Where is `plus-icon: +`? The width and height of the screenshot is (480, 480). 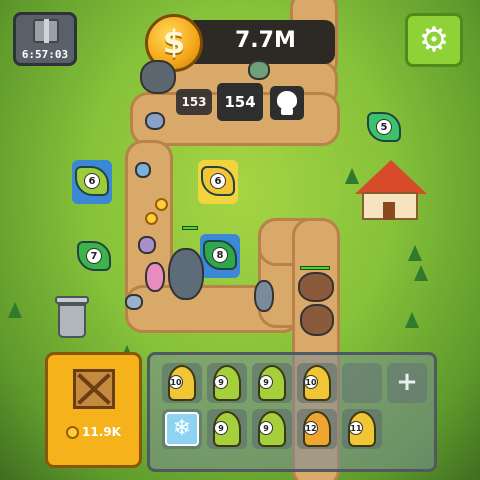 plus-icon: + is located at coordinates (407, 382).